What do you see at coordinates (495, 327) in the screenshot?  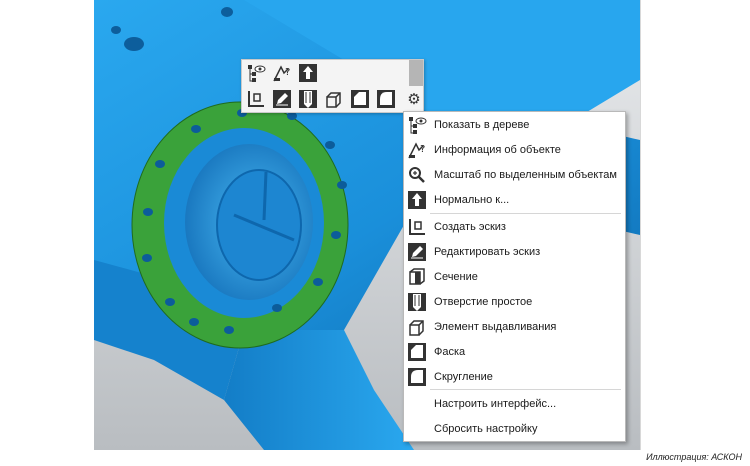 I see `menu-item-label: Элемент выдавливания` at bounding box center [495, 327].